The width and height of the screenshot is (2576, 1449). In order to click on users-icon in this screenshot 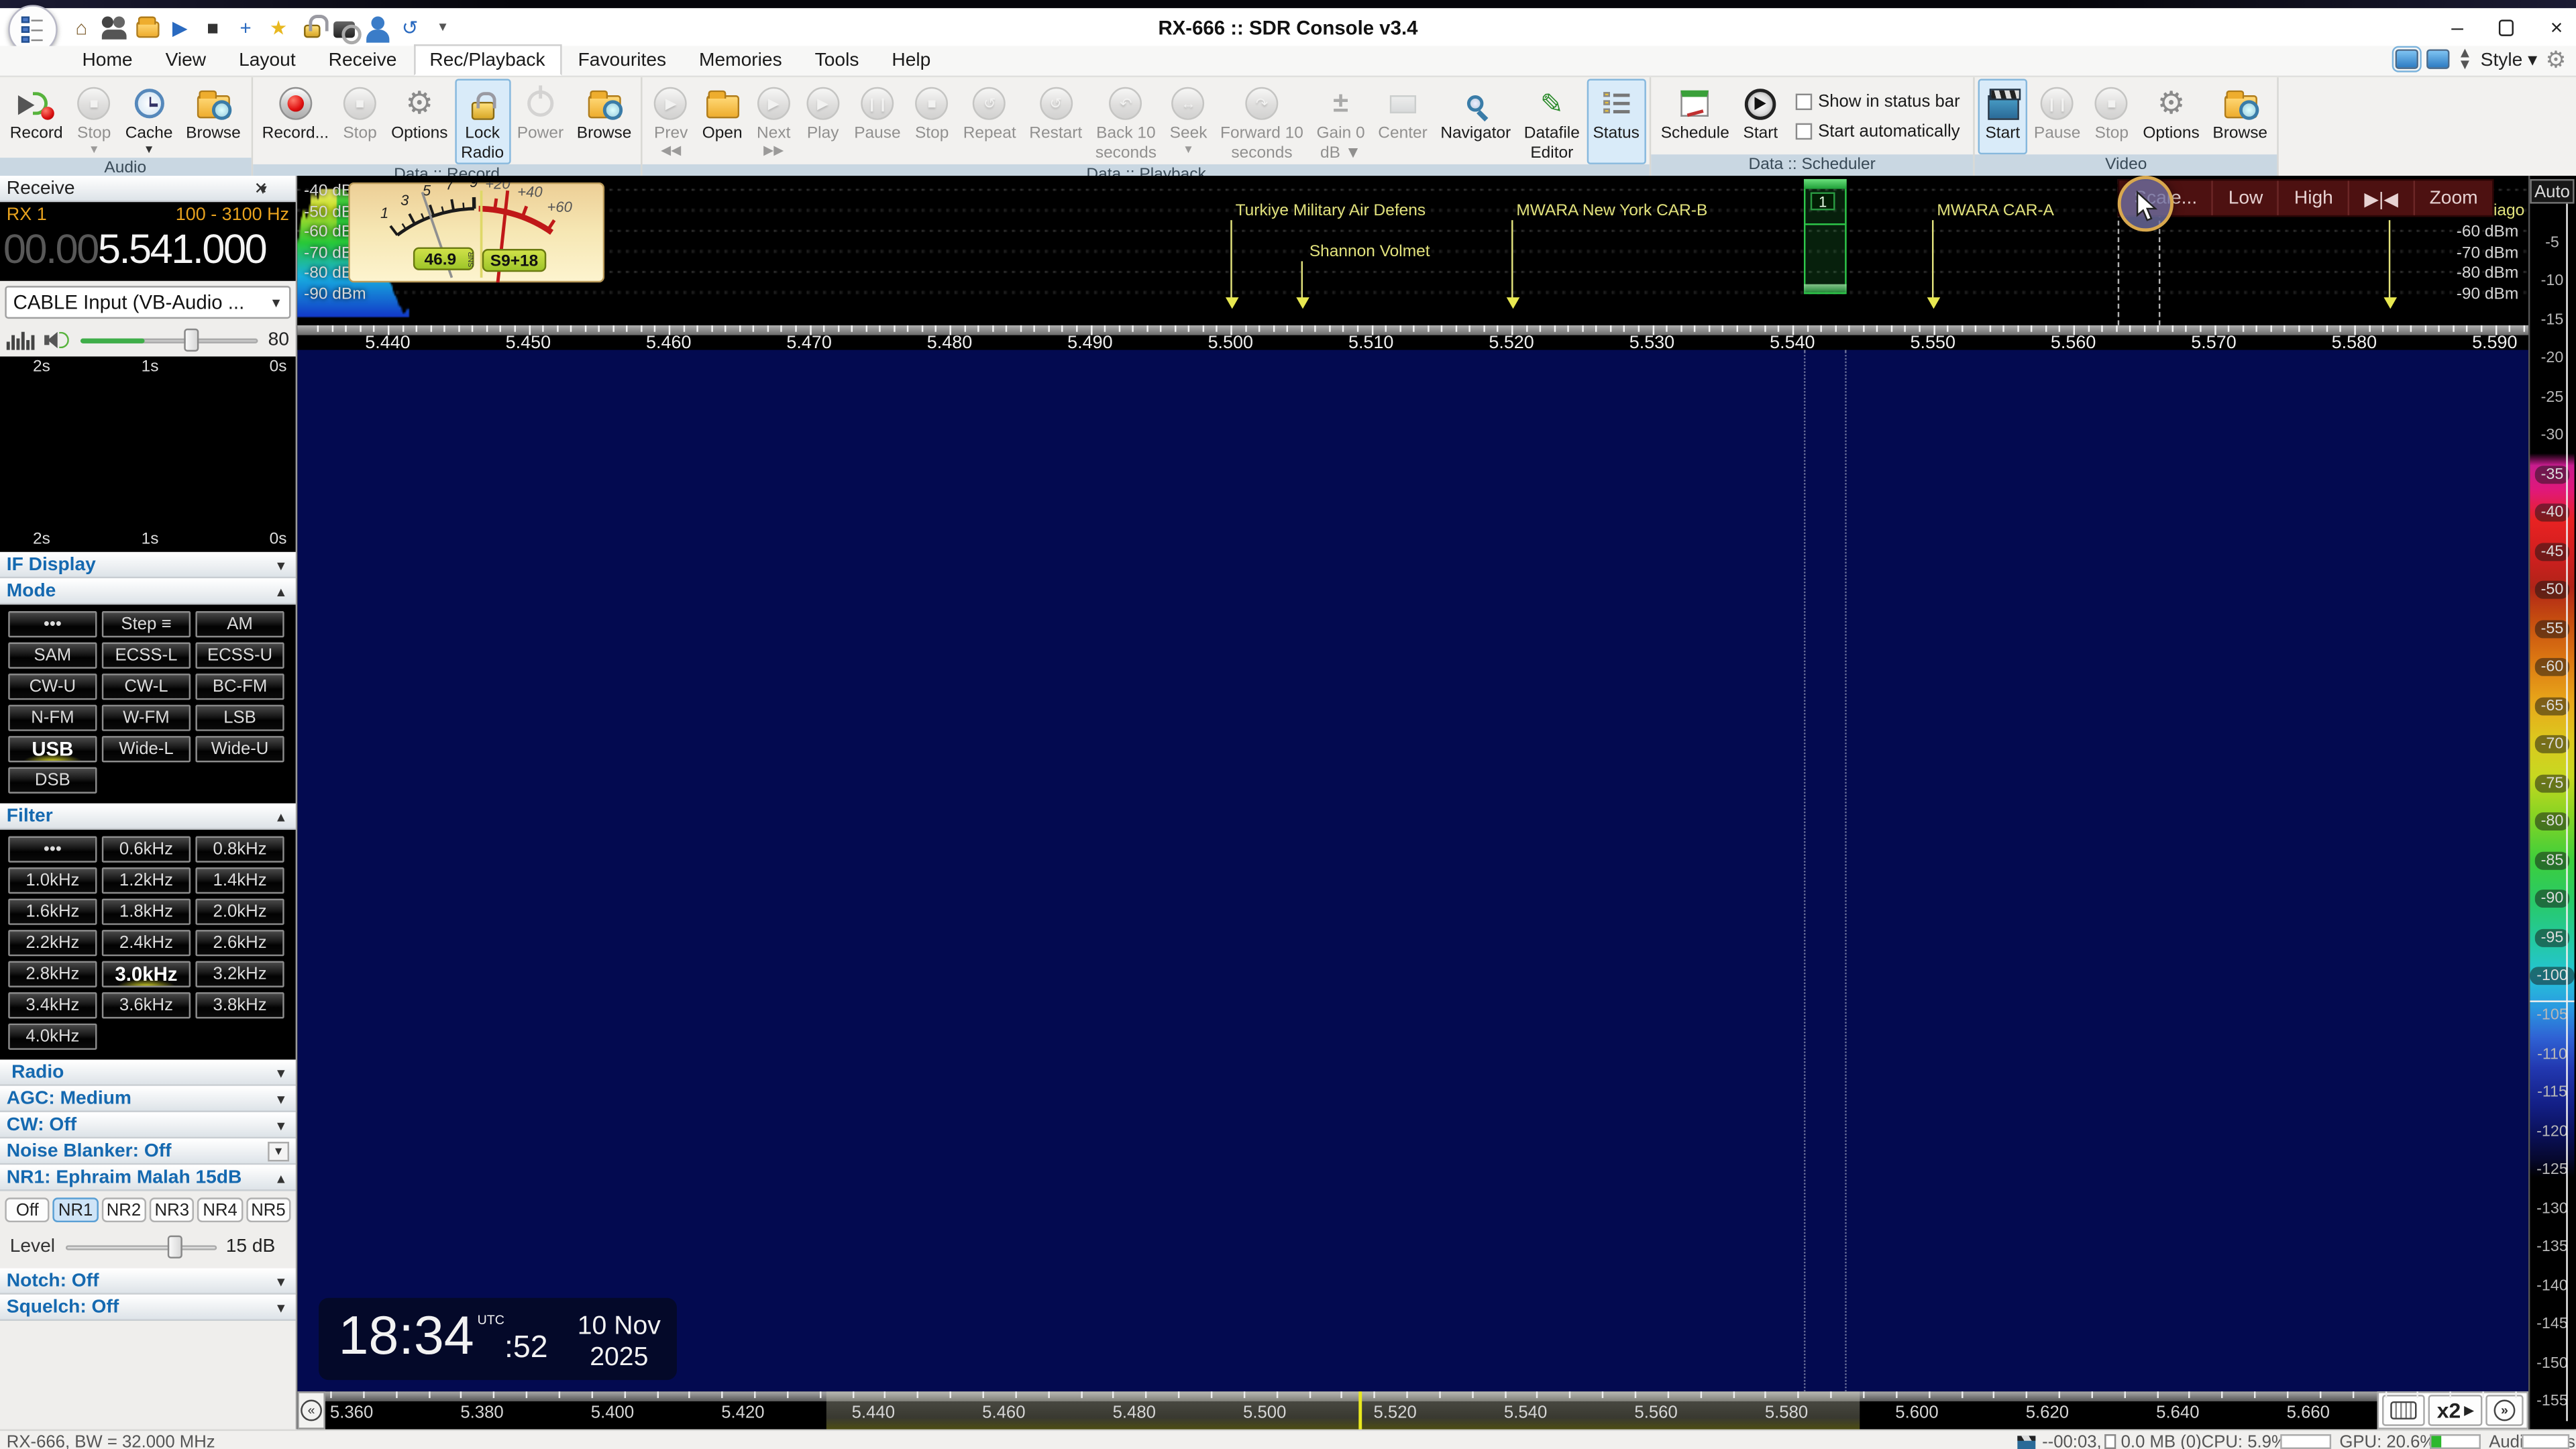, I will do `click(114, 27)`.